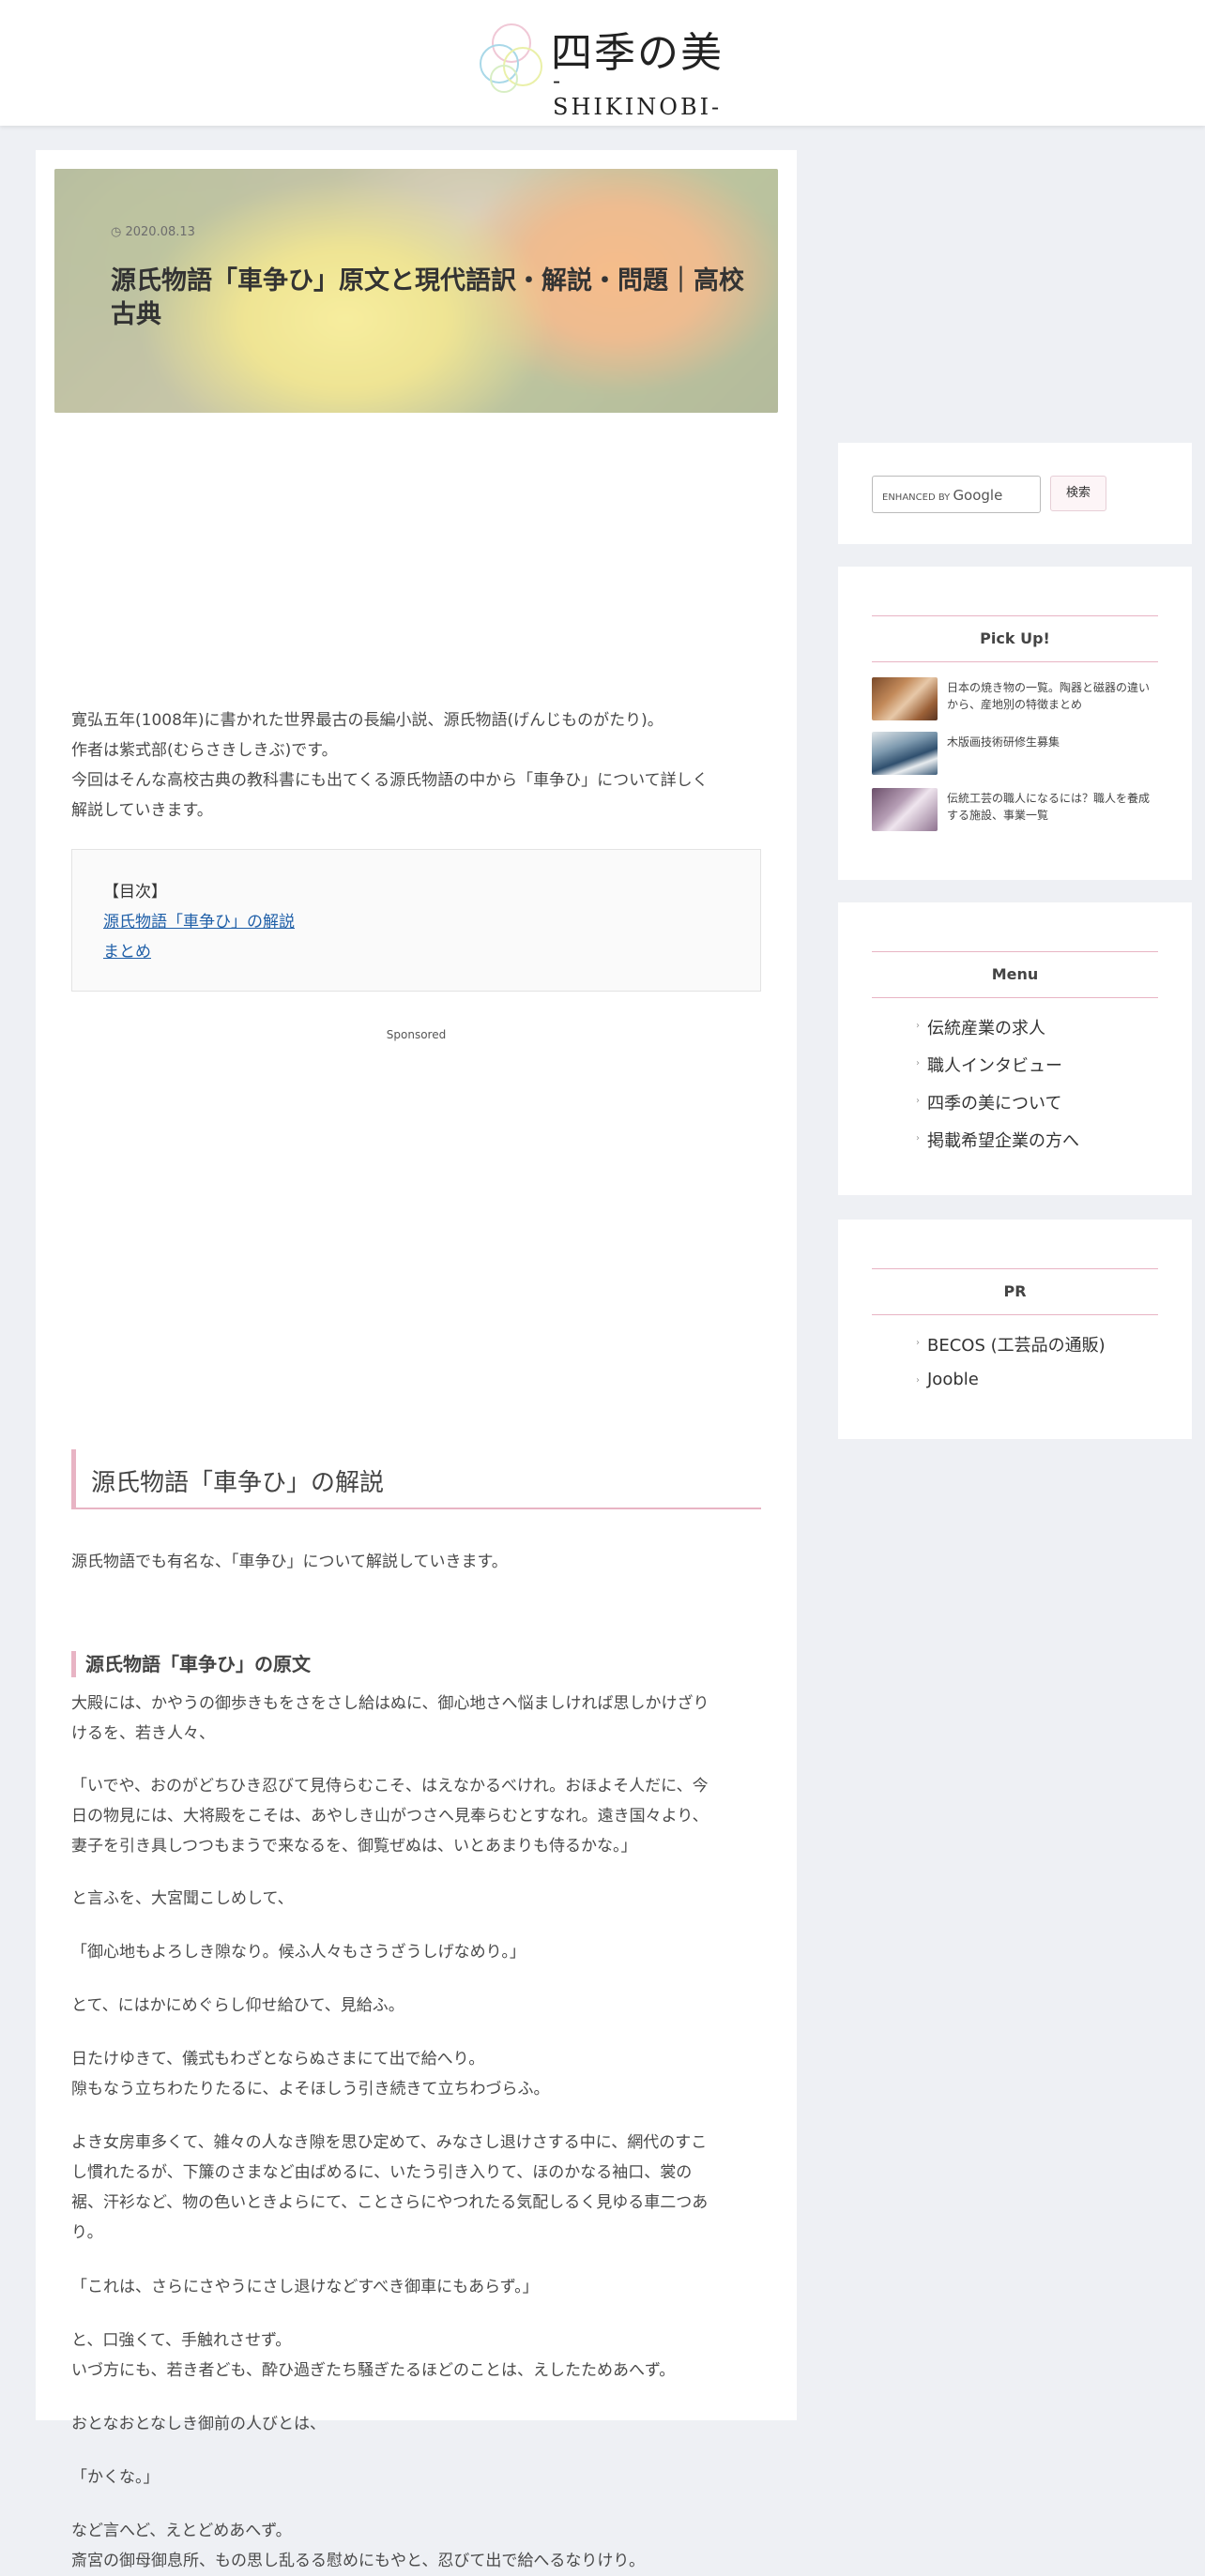  I want to click on sponsored-label: Sponsored, so click(416, 1034).